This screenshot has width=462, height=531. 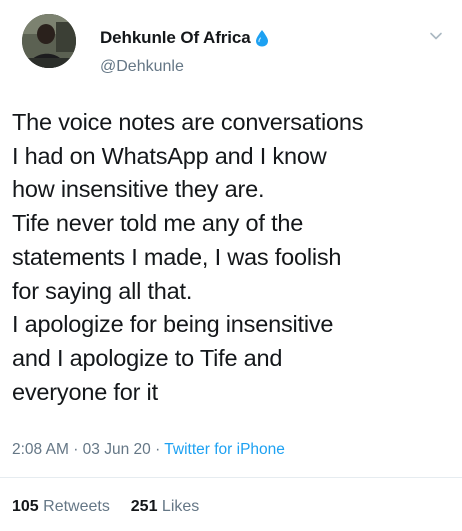 I want to click on likes-count: 251, so click(x=144, y=506).